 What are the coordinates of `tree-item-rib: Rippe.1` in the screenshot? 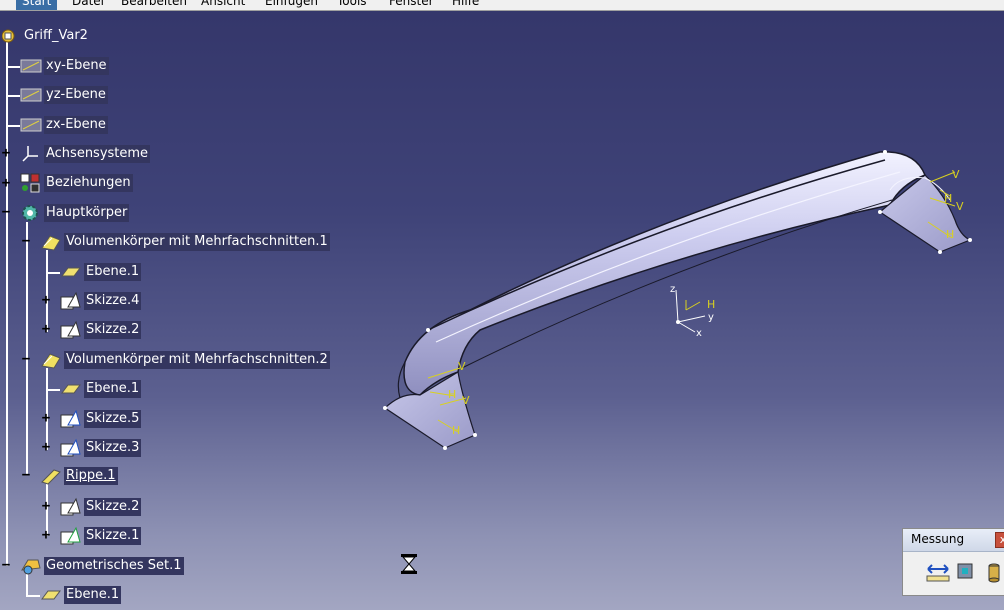 It's located at (140, 476).